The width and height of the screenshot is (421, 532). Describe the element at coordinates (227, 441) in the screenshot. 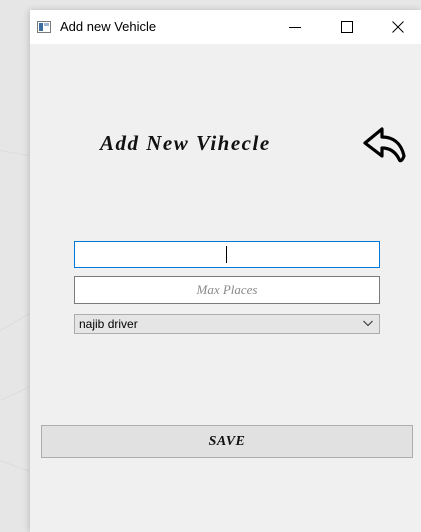

I see `save-button: SAVE` at that location.